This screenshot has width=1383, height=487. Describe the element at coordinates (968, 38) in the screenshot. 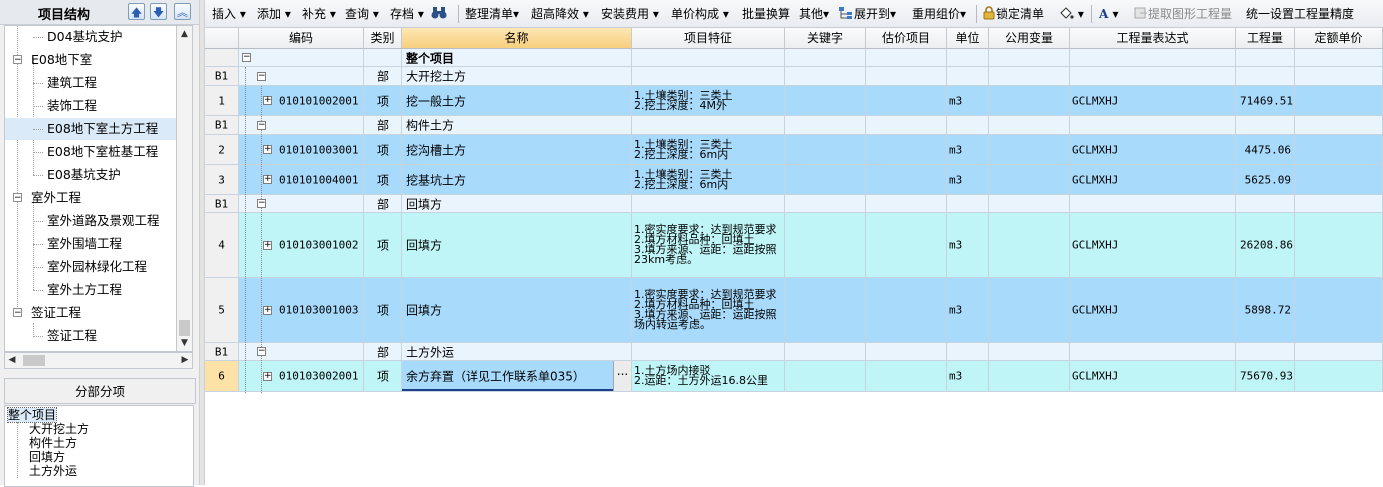

I see `header-unit: 单位` at that location.